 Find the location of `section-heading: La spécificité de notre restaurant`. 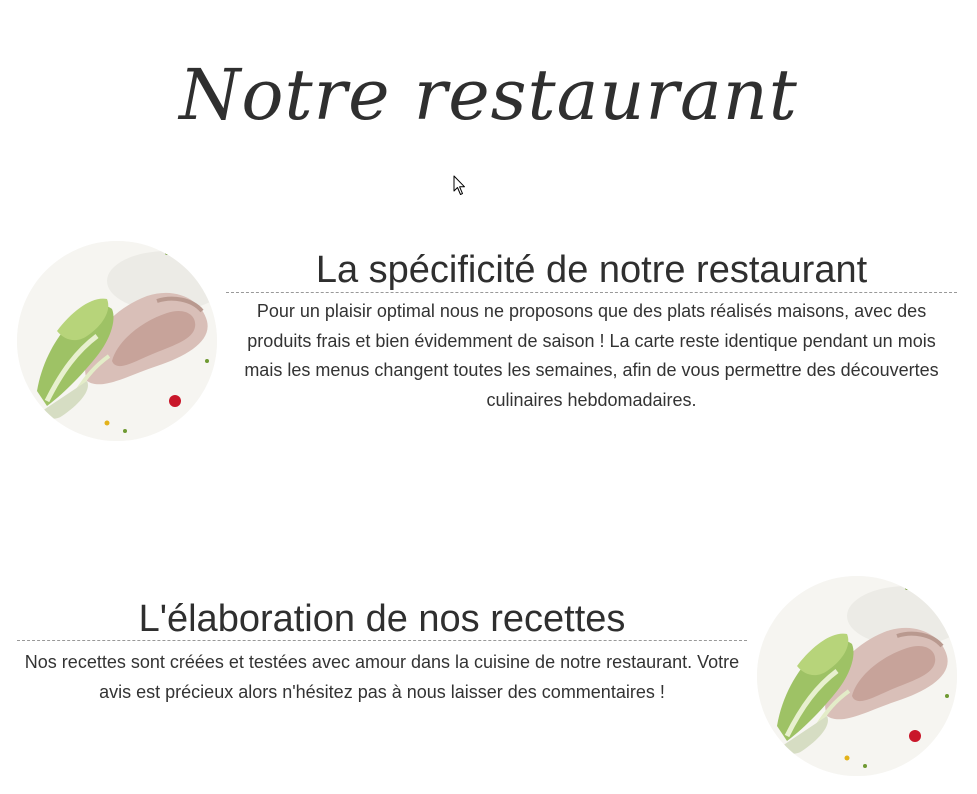

section-heading: La spécificité de notre restaurant is located at coordinates (591, 270).